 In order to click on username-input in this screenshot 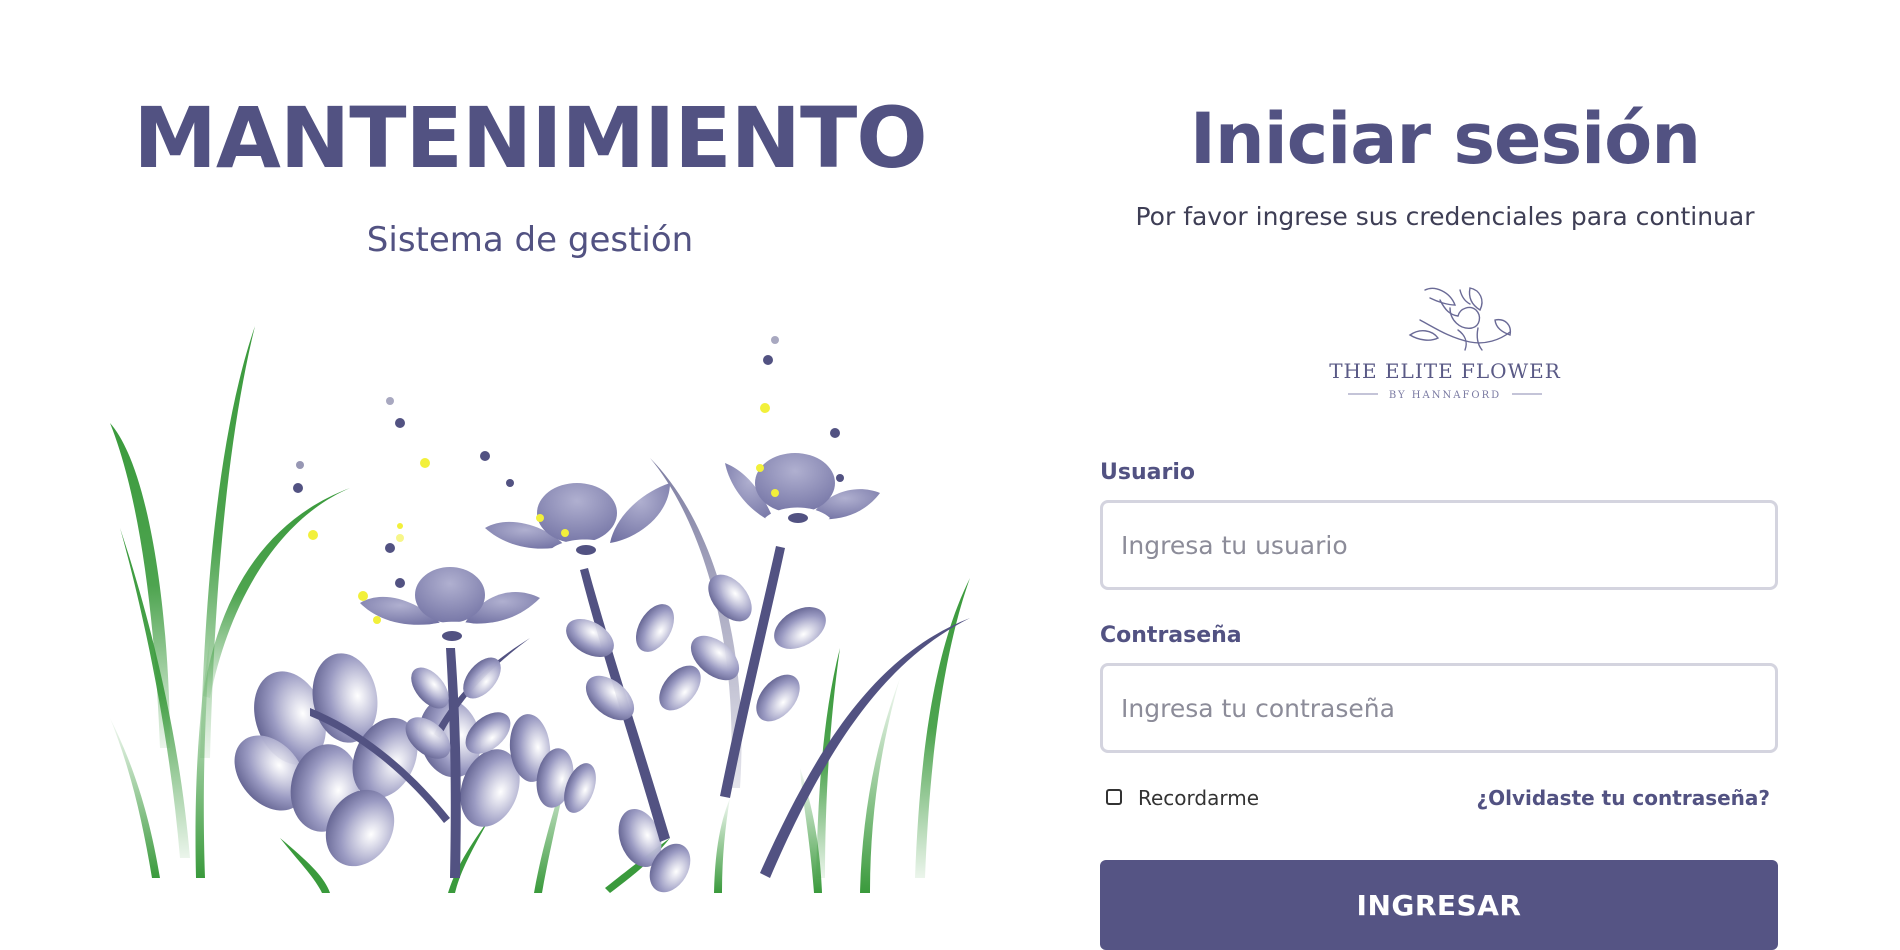, I will do `click(1439, 545)`.